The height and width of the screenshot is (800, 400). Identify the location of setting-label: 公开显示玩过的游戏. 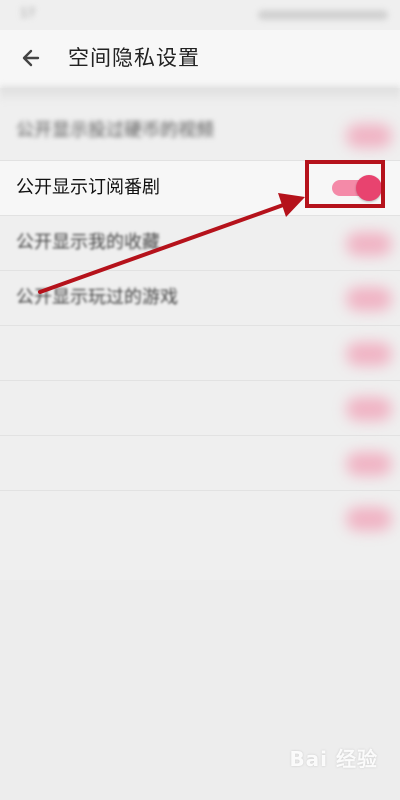
(97, 297).